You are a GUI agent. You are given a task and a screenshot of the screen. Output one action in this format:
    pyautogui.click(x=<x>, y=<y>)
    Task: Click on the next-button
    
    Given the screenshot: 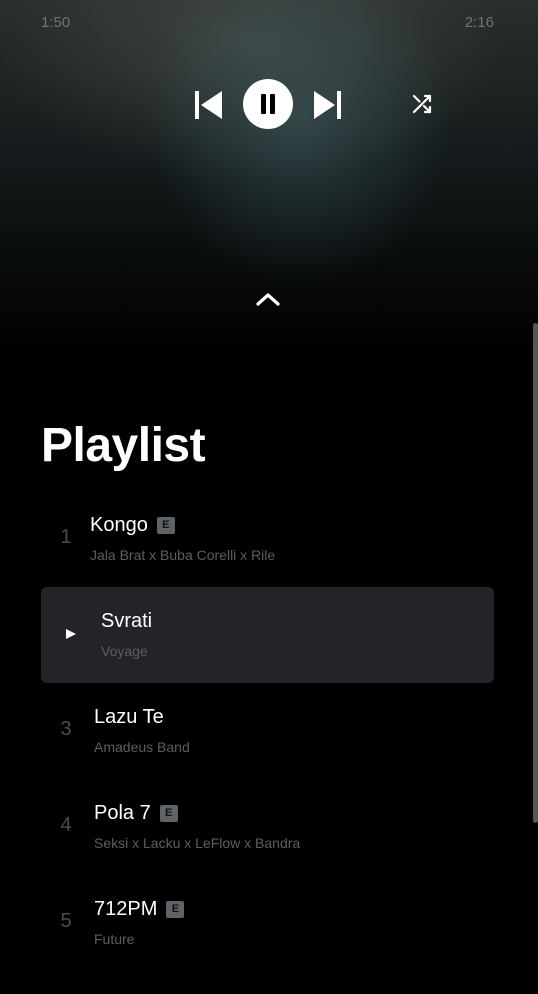 What is the action you would take?
    pyautogui.click(x=328, y=105)
    